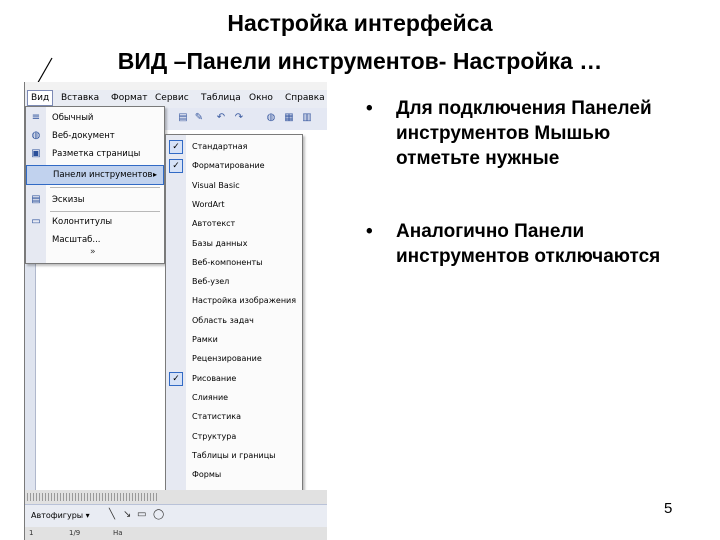  I want to click on toolbar-menu-item: Веб-компоненты, so click(234, 262).